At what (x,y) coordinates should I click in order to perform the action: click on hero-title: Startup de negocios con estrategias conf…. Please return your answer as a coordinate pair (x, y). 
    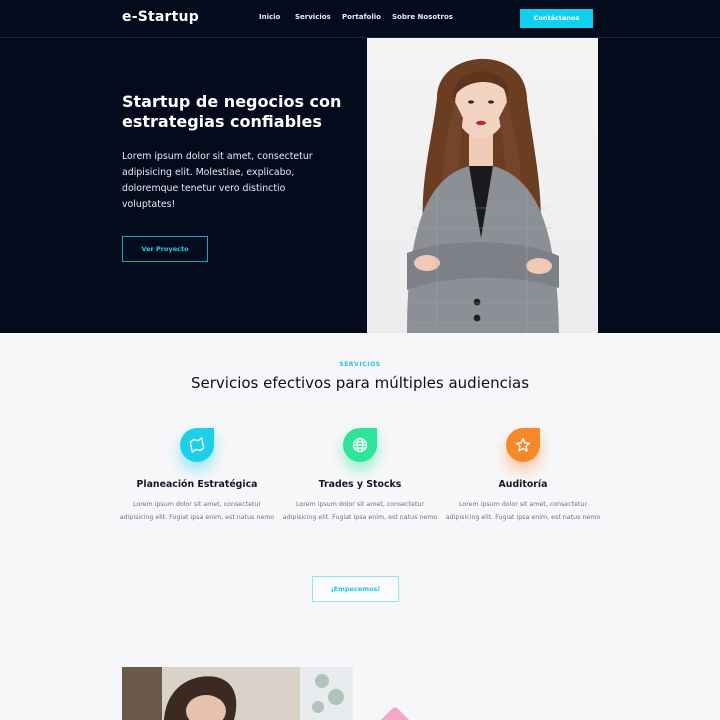
    Looking at the image, I should click on (232, 111).